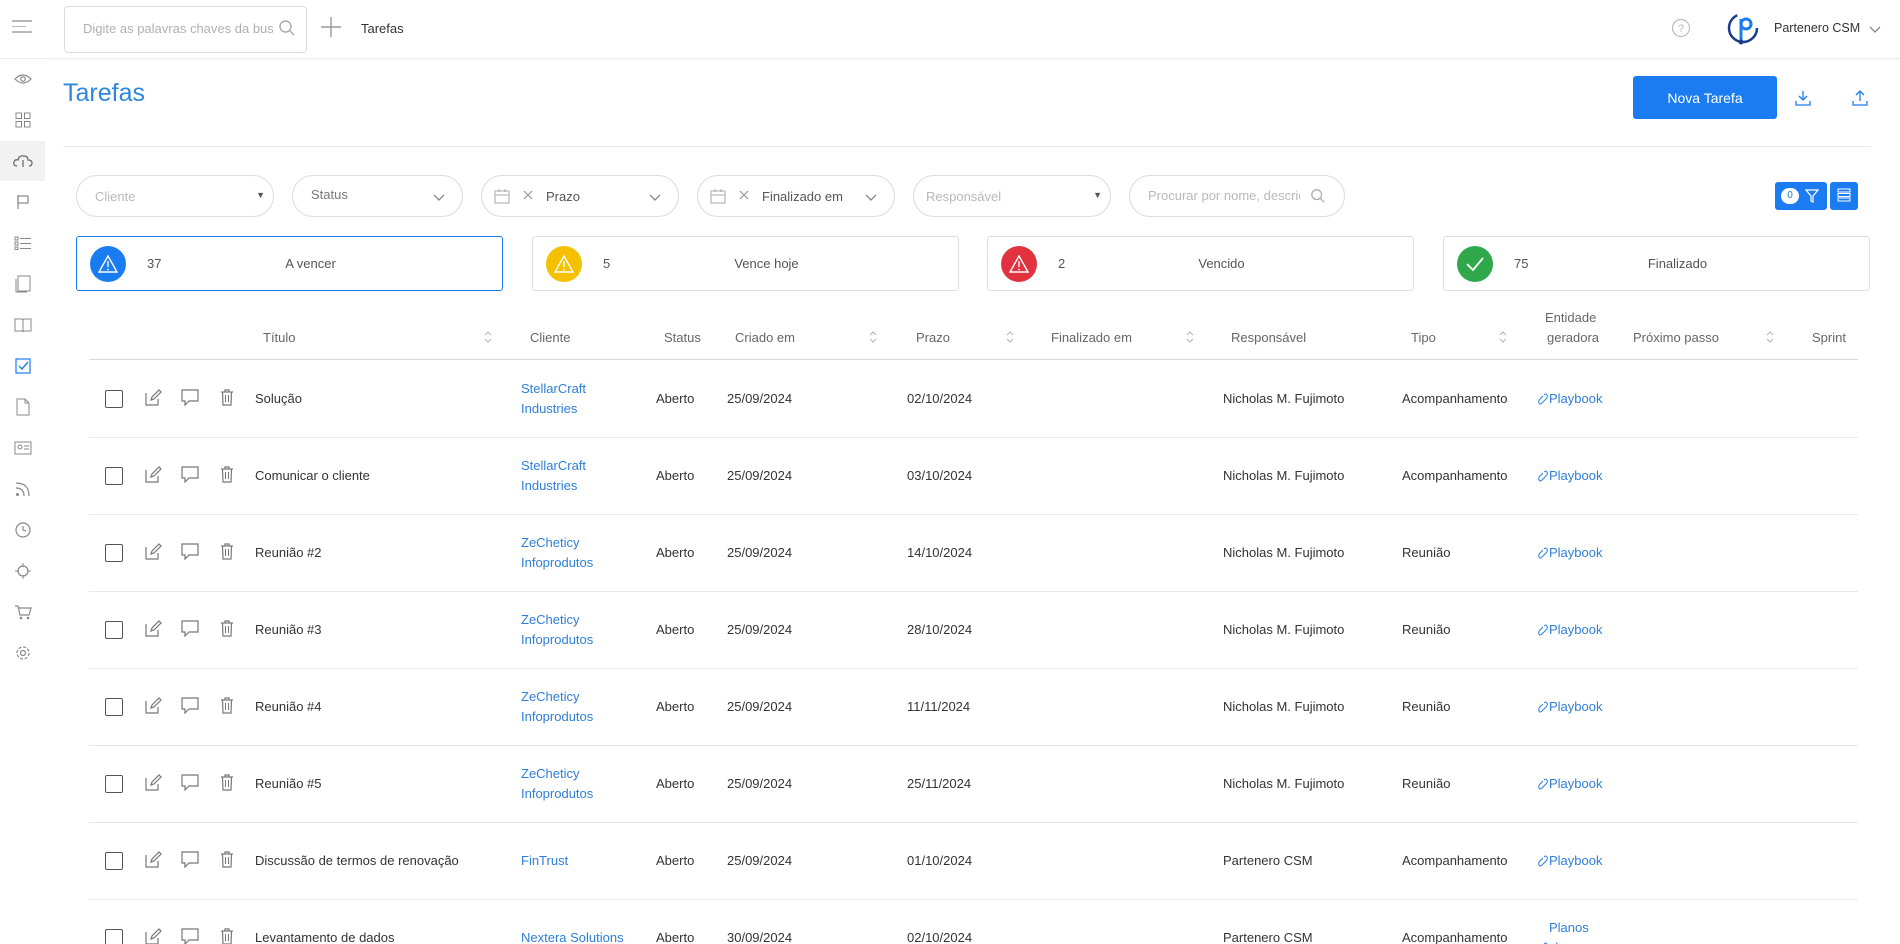  What do you see at coordinates (1423, 337) in the screenshot?
I see `col-tipo: Tipo` at bounding box center [1423, 337].